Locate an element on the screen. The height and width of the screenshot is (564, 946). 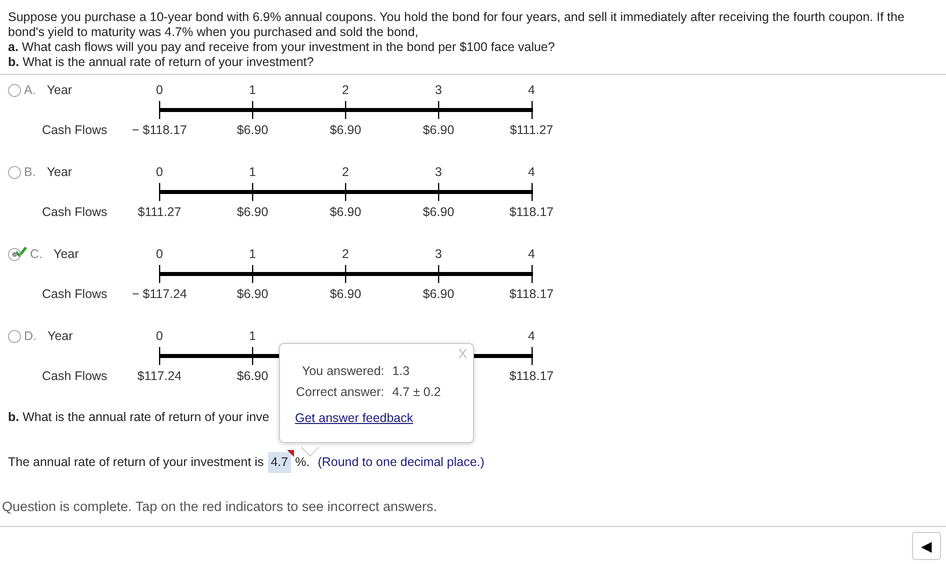
field-label: Correct answer: is located at coordinates (340, 392).